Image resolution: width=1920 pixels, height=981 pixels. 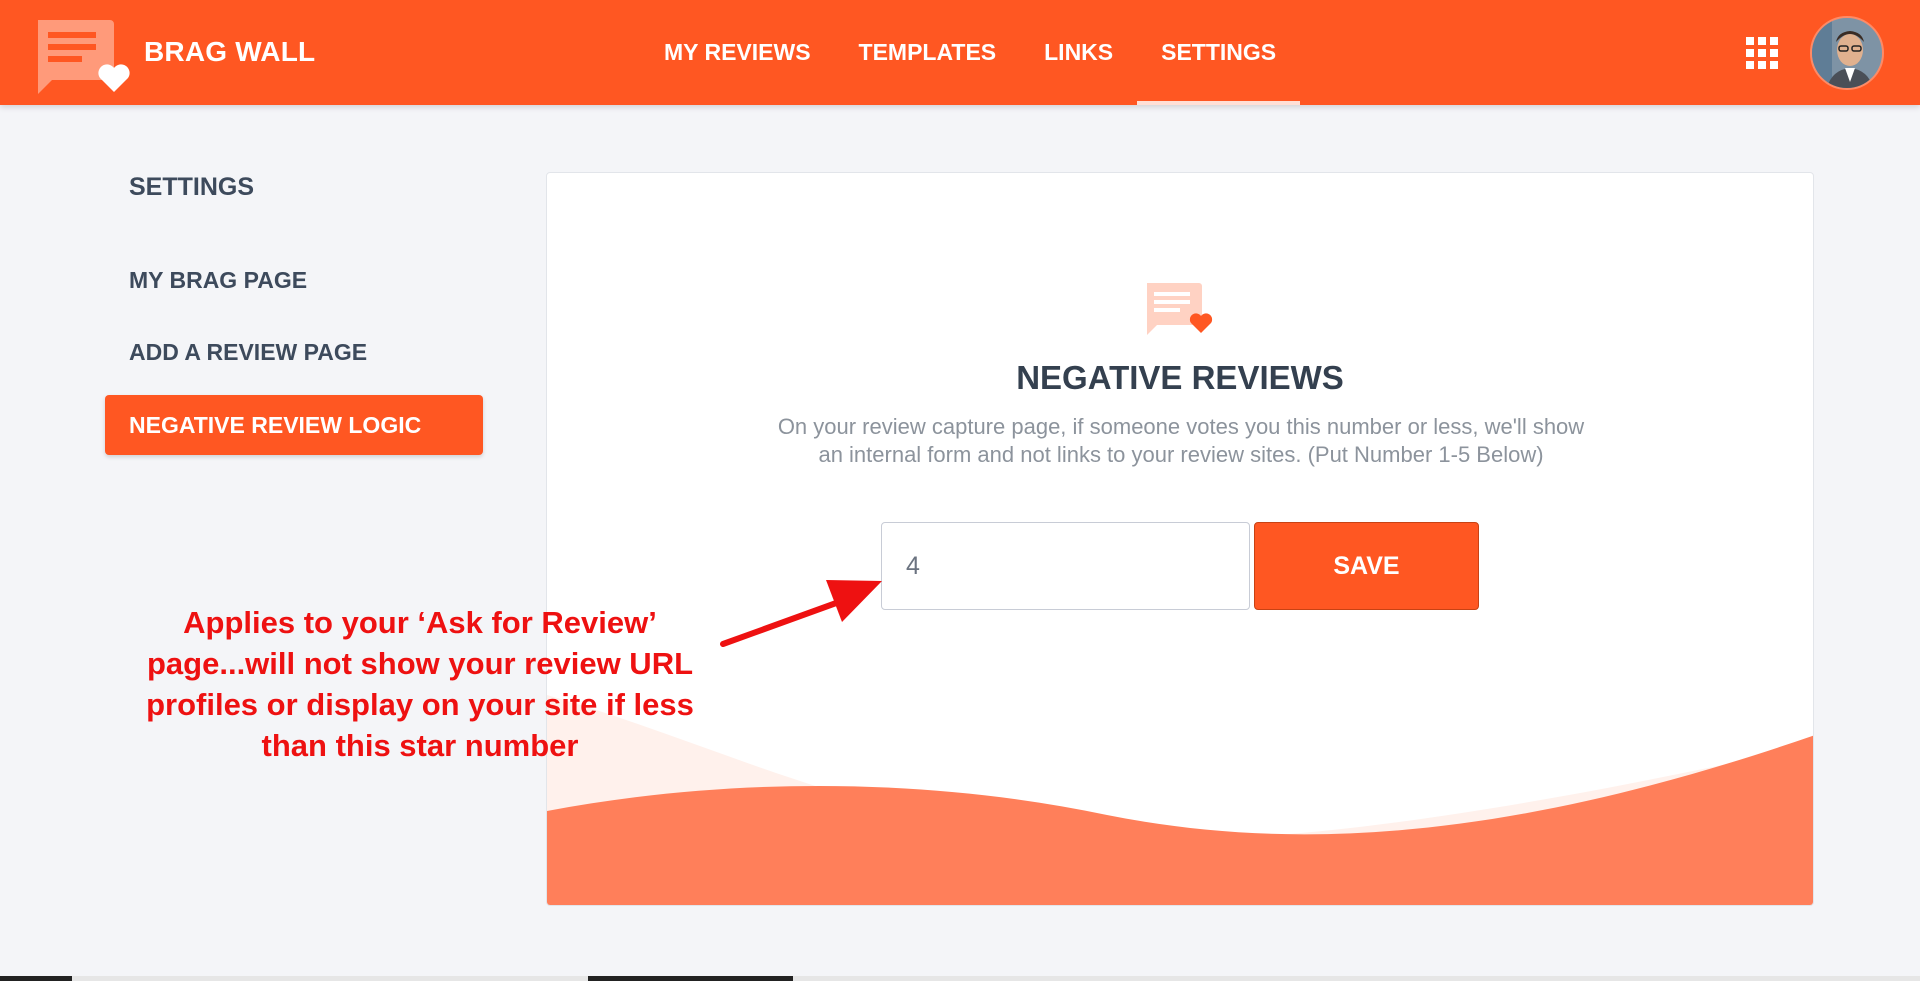 I want to click on sidebar-item-my-brag-page: MY BRAG PAGE, so click(x=294, y=280).